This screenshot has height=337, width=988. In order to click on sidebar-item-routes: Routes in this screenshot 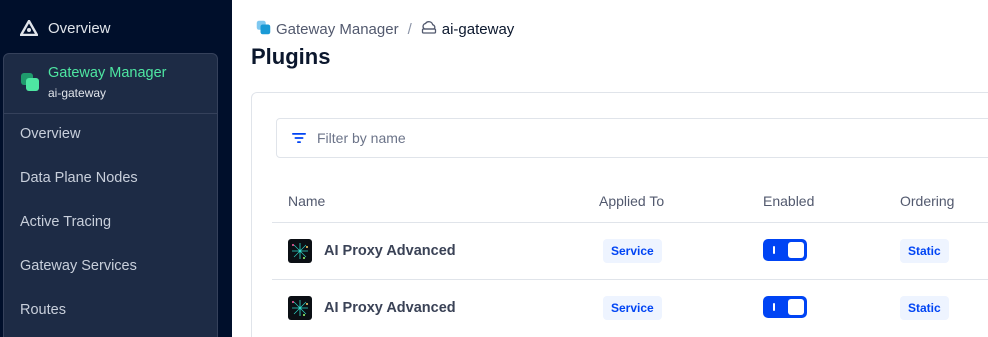, I will do `click(43, 310)`.